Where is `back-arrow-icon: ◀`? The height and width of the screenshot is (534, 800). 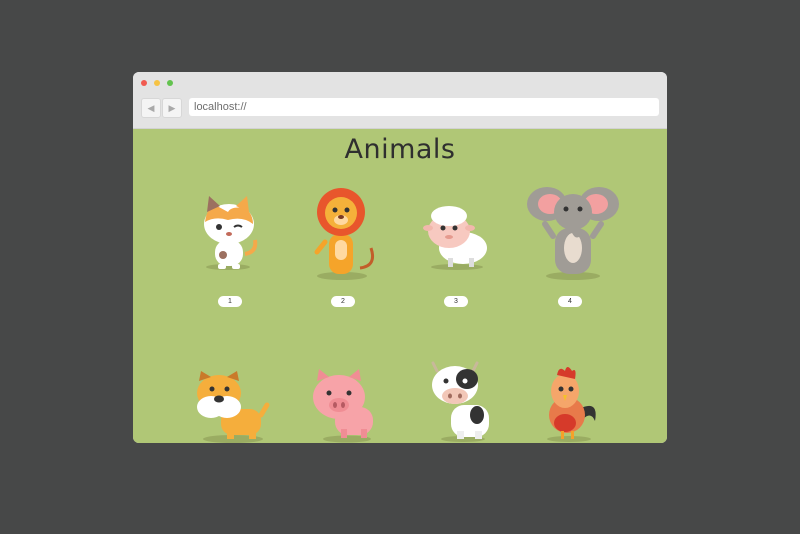
back-arrow-icon: ◀ is located at coordinates (151, 108).